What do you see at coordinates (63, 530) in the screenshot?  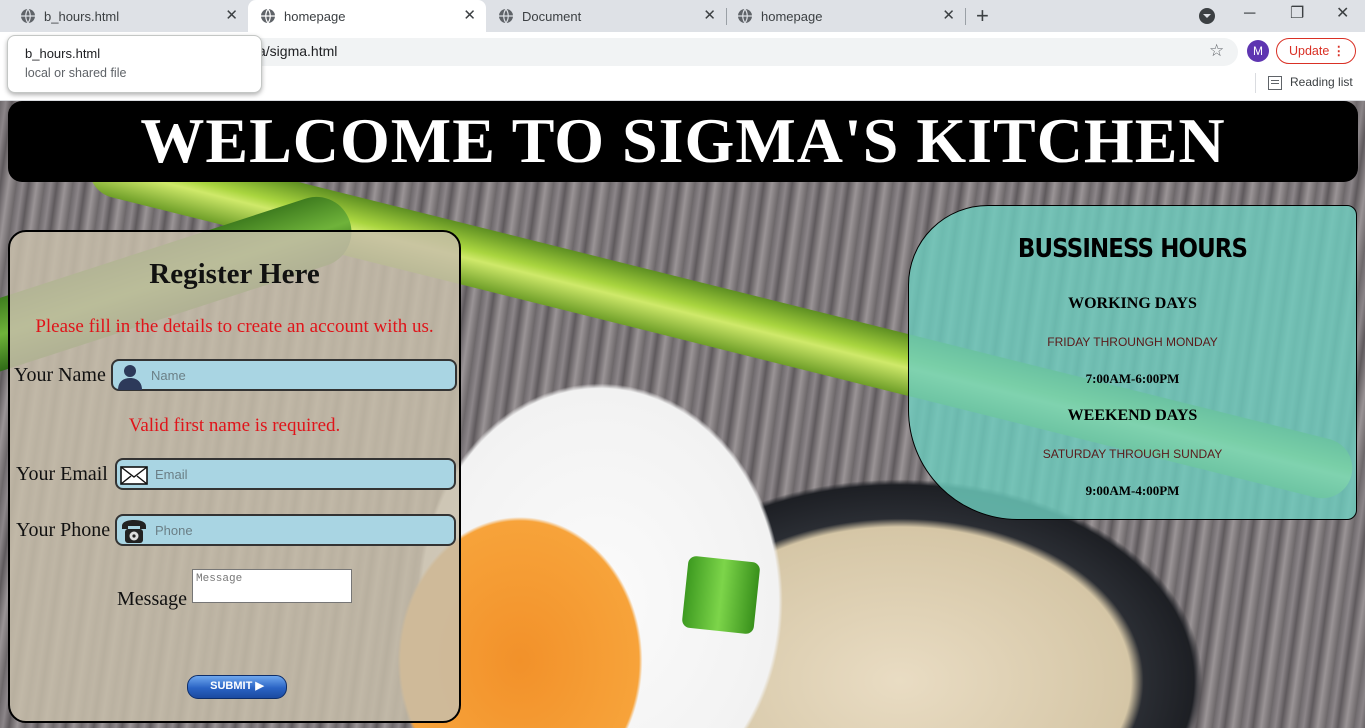 I see `phone-label: Your Phone` at bounding box center [63, 530].